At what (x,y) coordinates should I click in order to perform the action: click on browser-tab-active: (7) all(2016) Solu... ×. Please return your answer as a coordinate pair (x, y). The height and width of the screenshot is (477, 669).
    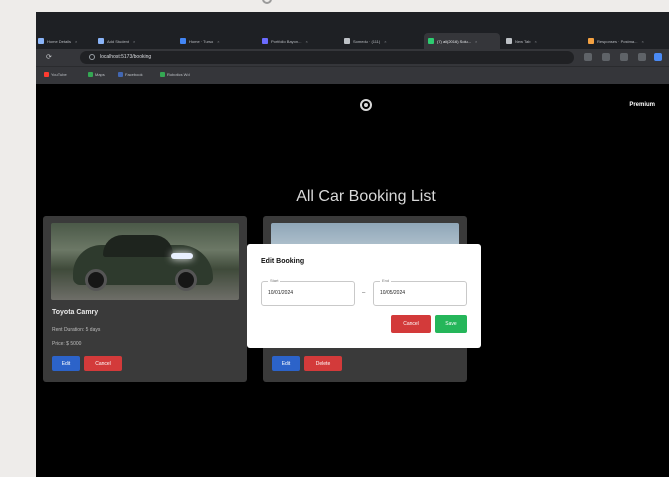
    Looking at the image, I should click on (462, 41).